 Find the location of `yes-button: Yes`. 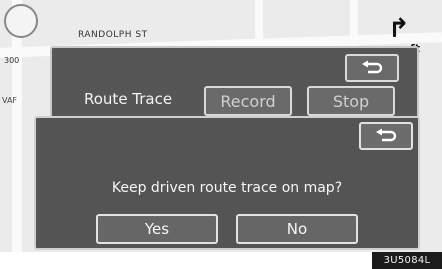

yes-button: Yes is located at coordinates (157, 229).